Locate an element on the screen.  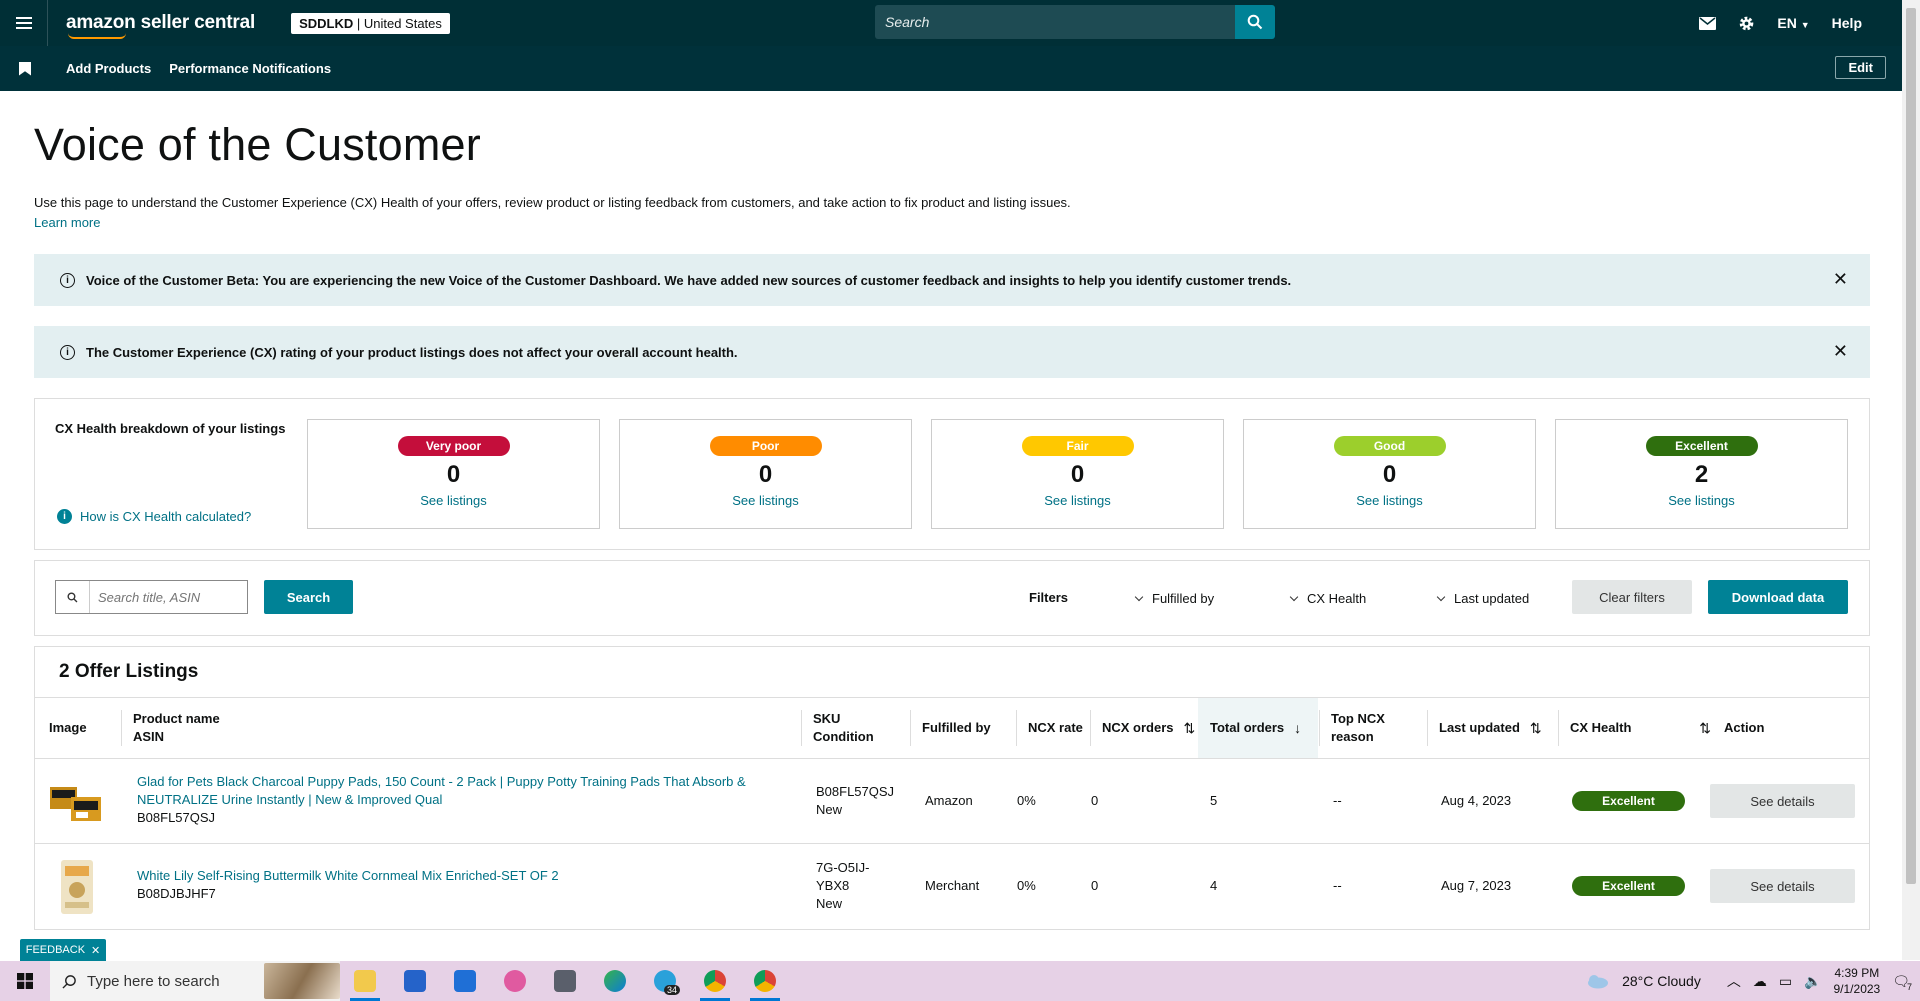
page-title: Voice of the Customer is located at coordinates (257, 144).